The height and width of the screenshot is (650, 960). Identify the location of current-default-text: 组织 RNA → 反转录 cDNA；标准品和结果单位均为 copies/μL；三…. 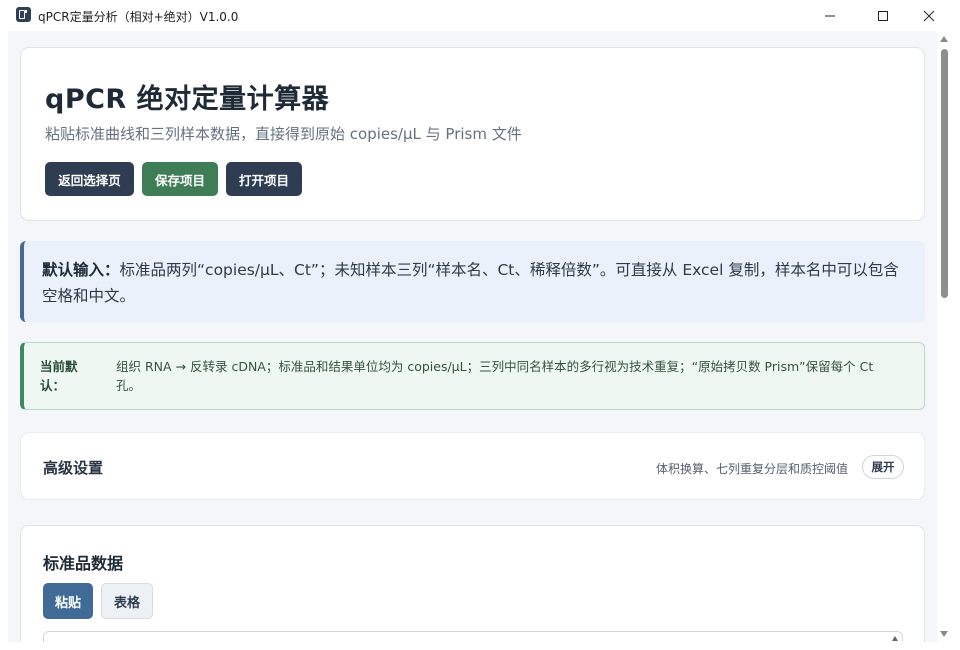
(495, 376).